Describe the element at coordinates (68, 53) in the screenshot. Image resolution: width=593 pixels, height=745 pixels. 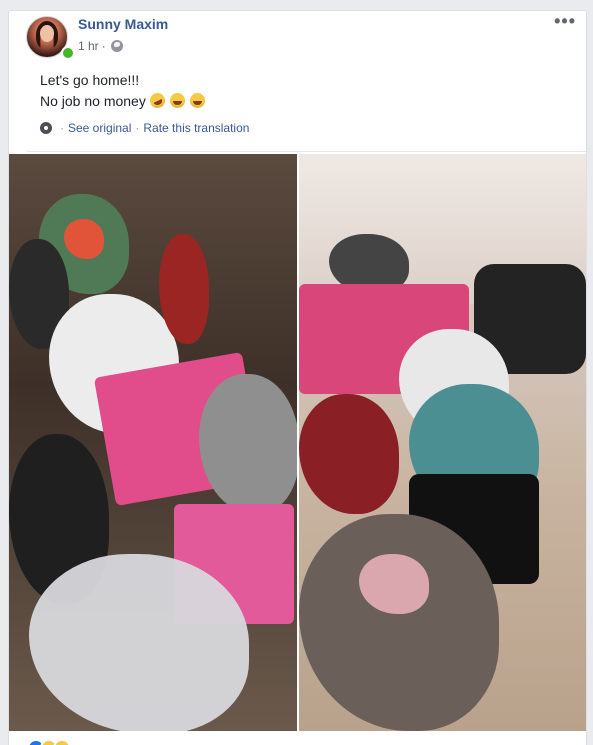
I see `online-status-icon` at that location.